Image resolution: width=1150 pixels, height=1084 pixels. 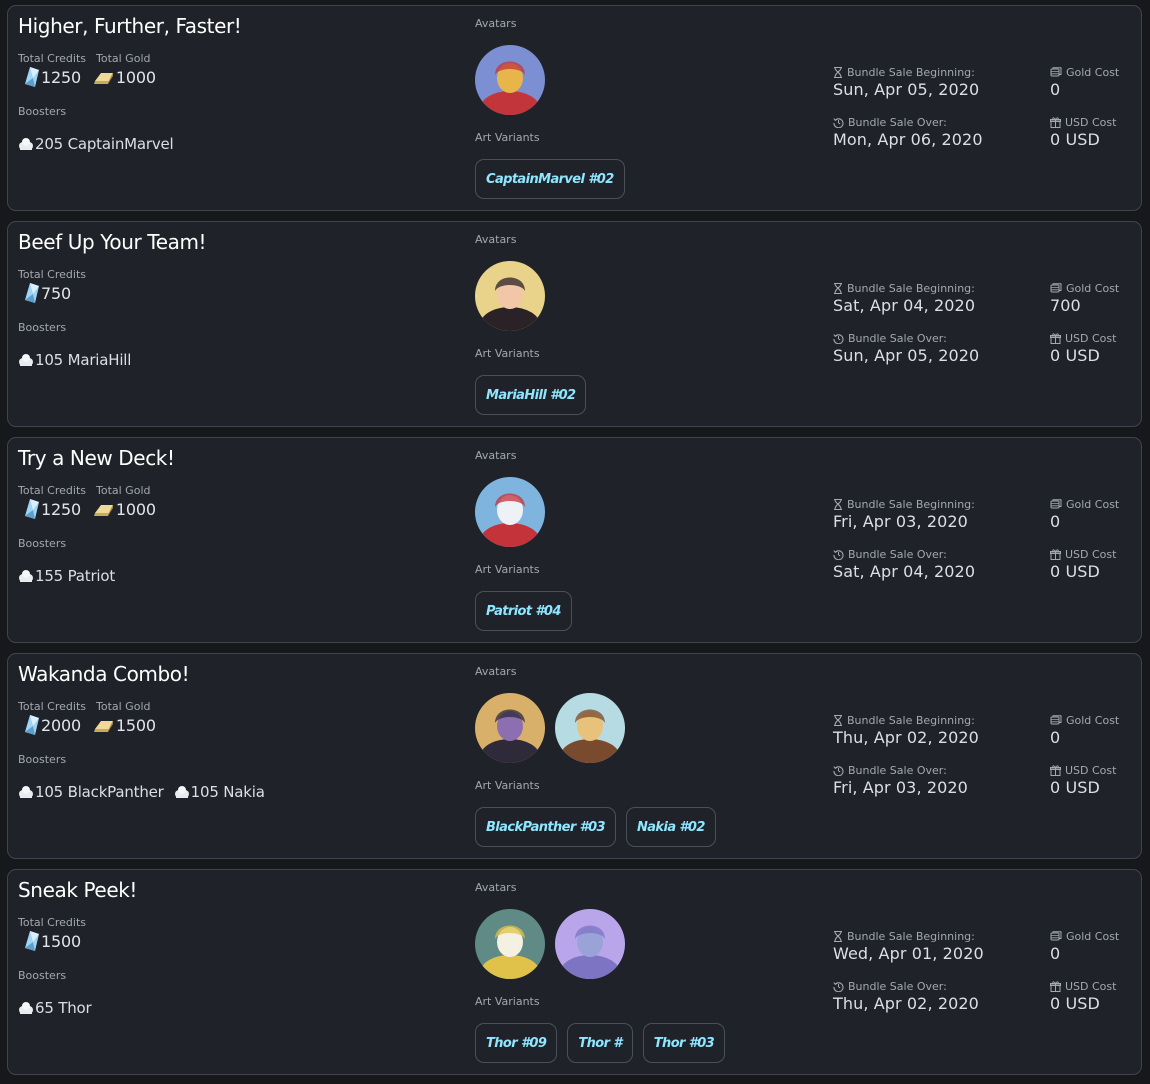 What do you see at coordinates (510, 728) in the screenshot?
I see `black-panther-avatar` at bounding box center [510, 728].